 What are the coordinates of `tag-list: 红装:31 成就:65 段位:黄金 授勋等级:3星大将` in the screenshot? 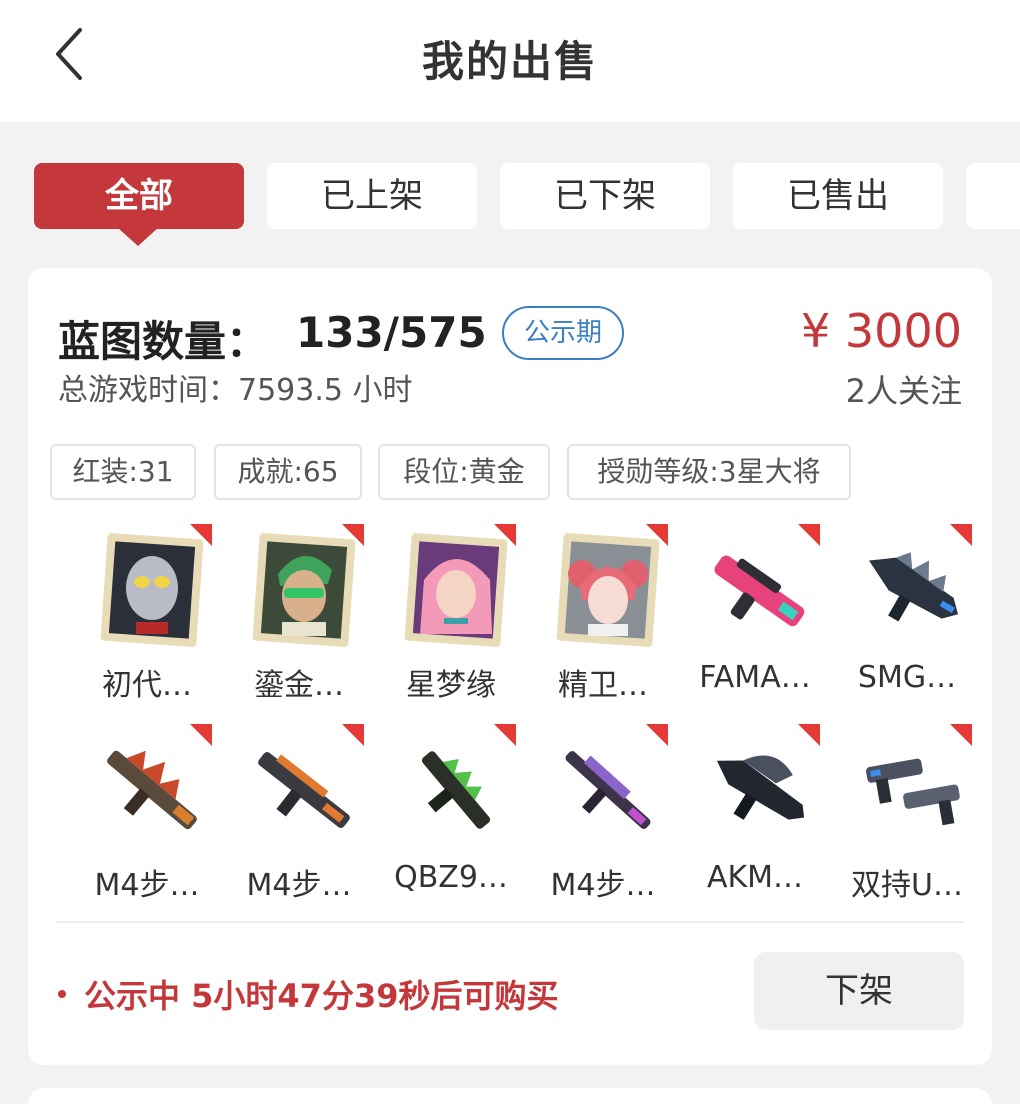 It's located at (510, 472).